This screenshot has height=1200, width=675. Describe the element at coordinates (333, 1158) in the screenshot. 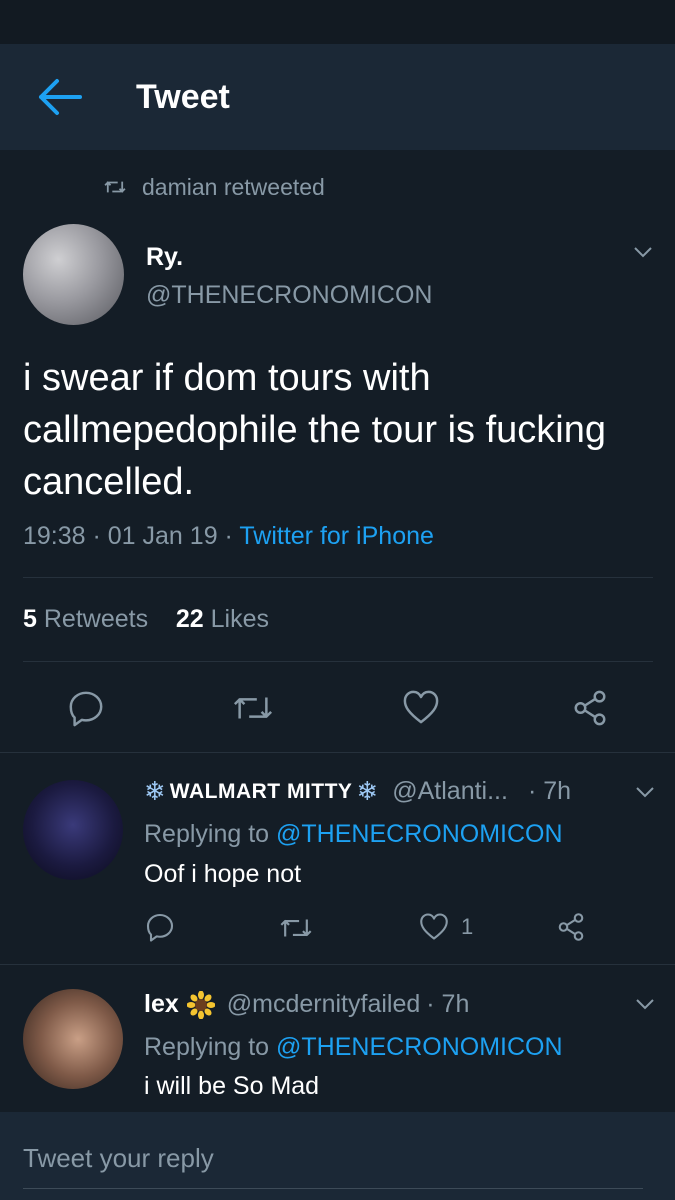

I see `reply-input` at that location.